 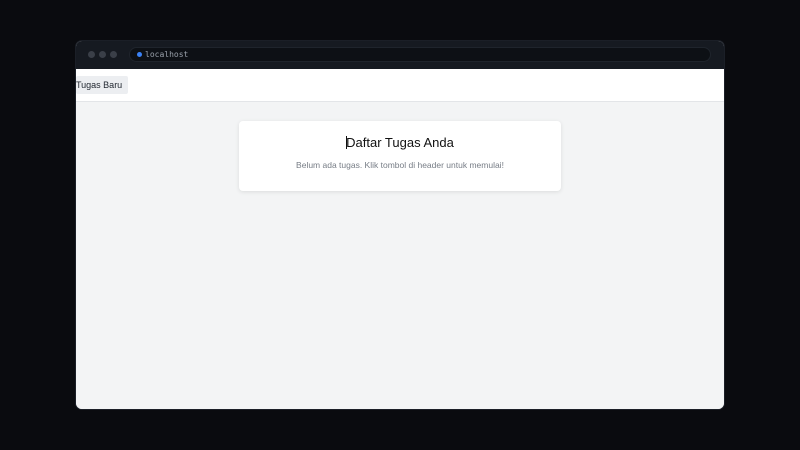 I want to click on window-minimize-dot-icon, so click(x=102, y=54).